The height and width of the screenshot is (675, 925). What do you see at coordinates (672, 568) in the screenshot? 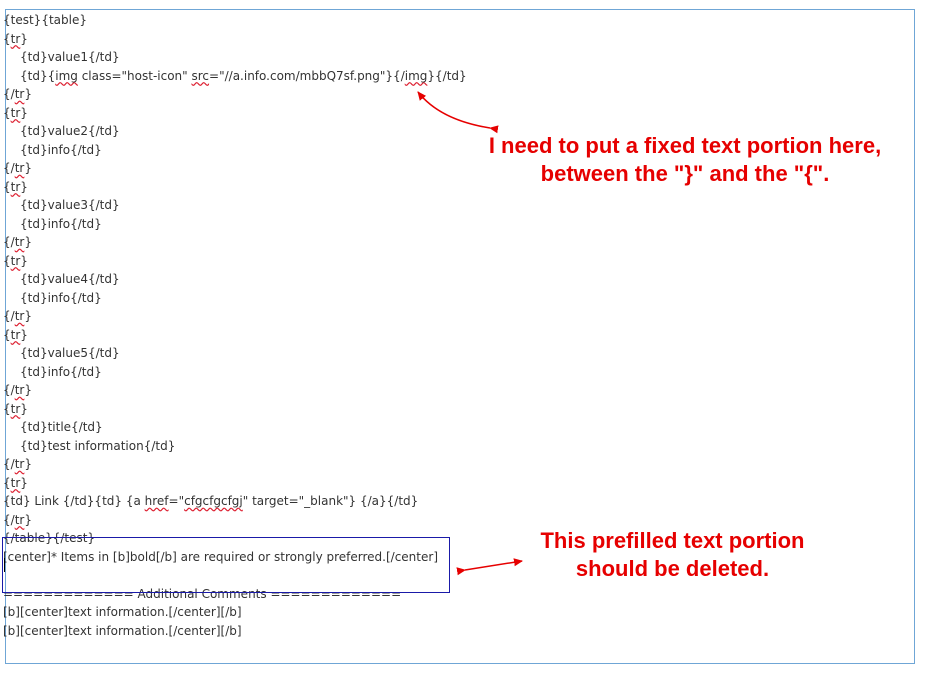
I see `annotation-bottom-line-2: should be deleted.` at bounding box center [672, 568].